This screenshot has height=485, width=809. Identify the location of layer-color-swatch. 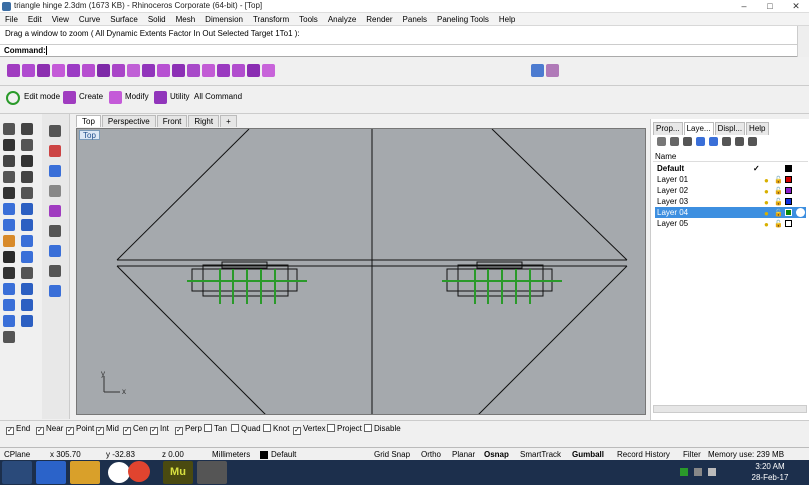
(788, 179).